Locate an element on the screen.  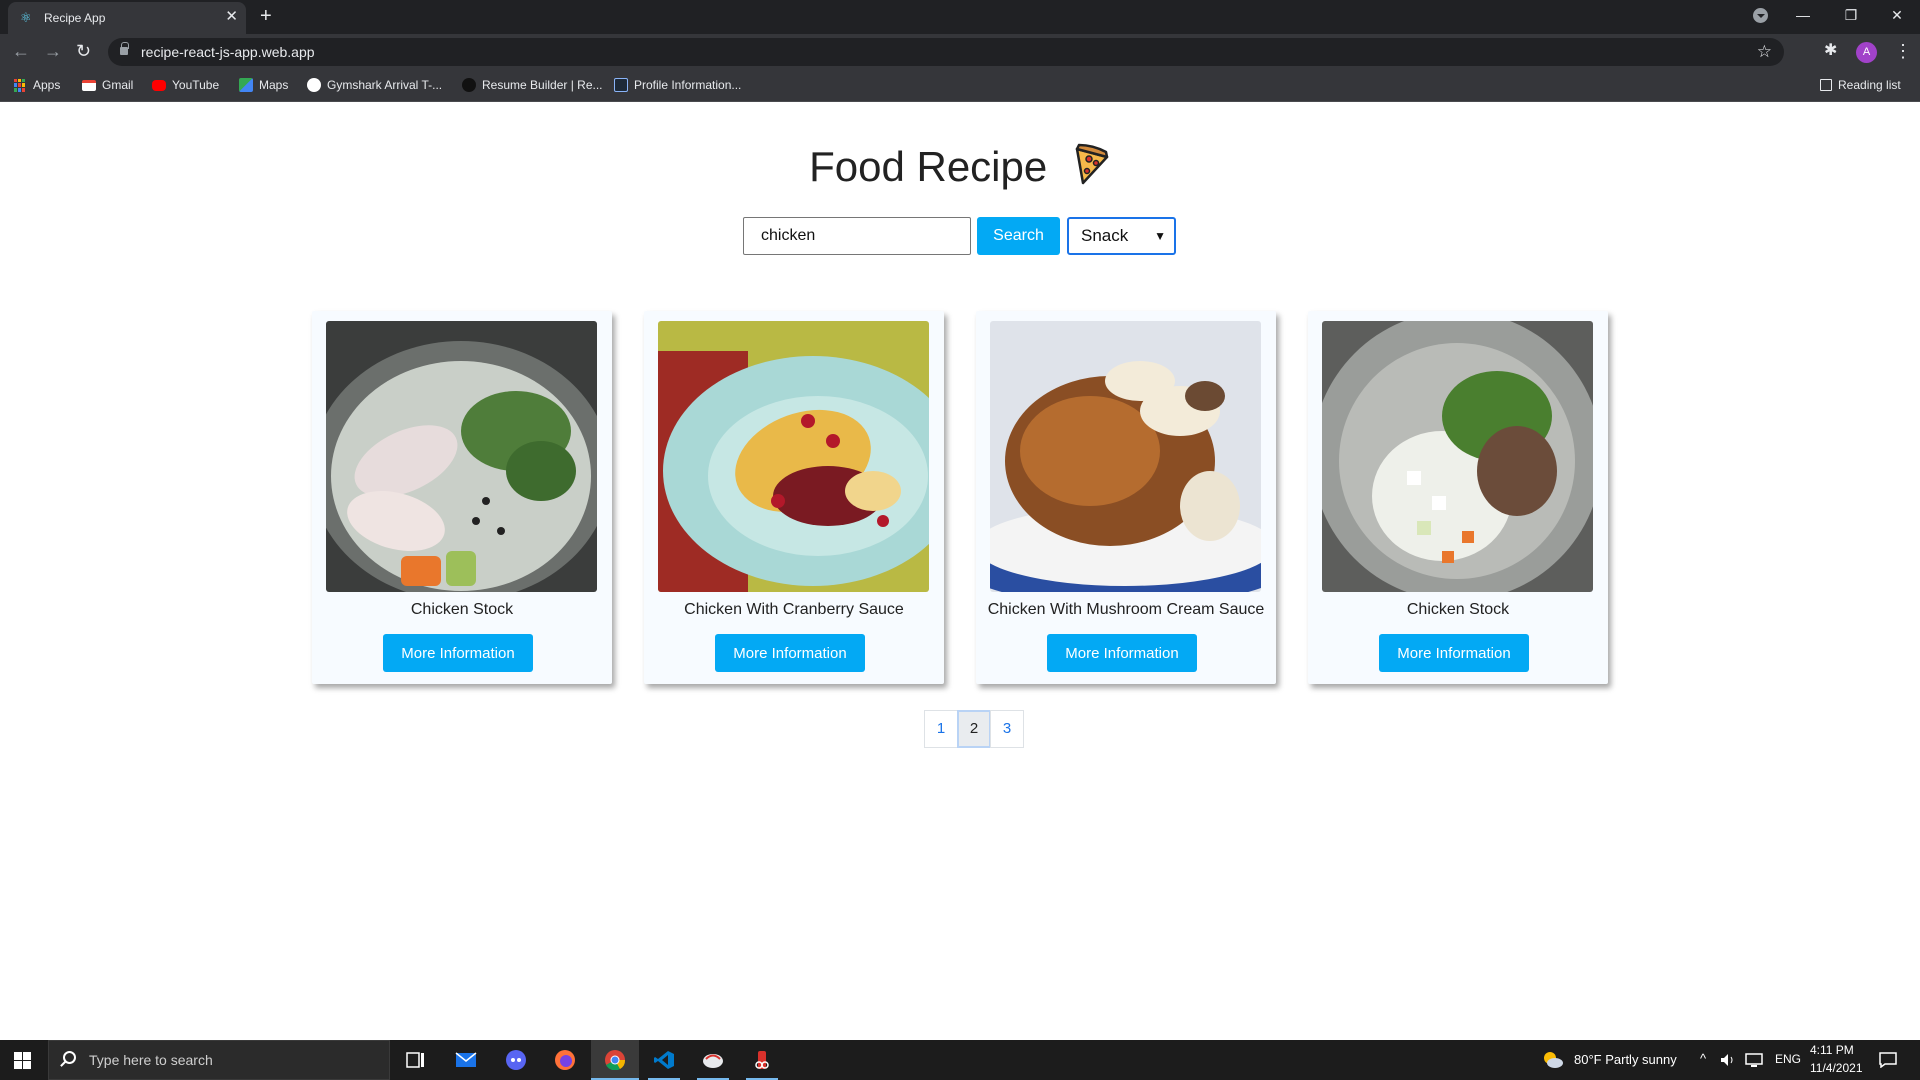
windows-start-icon is located at coordinates (22, 1060).